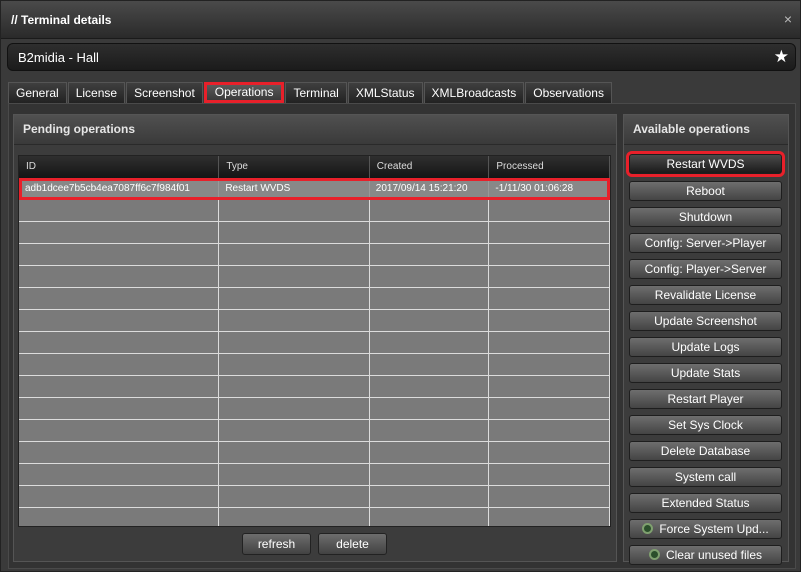 This screenshot has width=801, height=572. Describe the element at coordinates (705, 555) in the screenshot. I see `clear-unused-files-button: Clear unused files` at that location.